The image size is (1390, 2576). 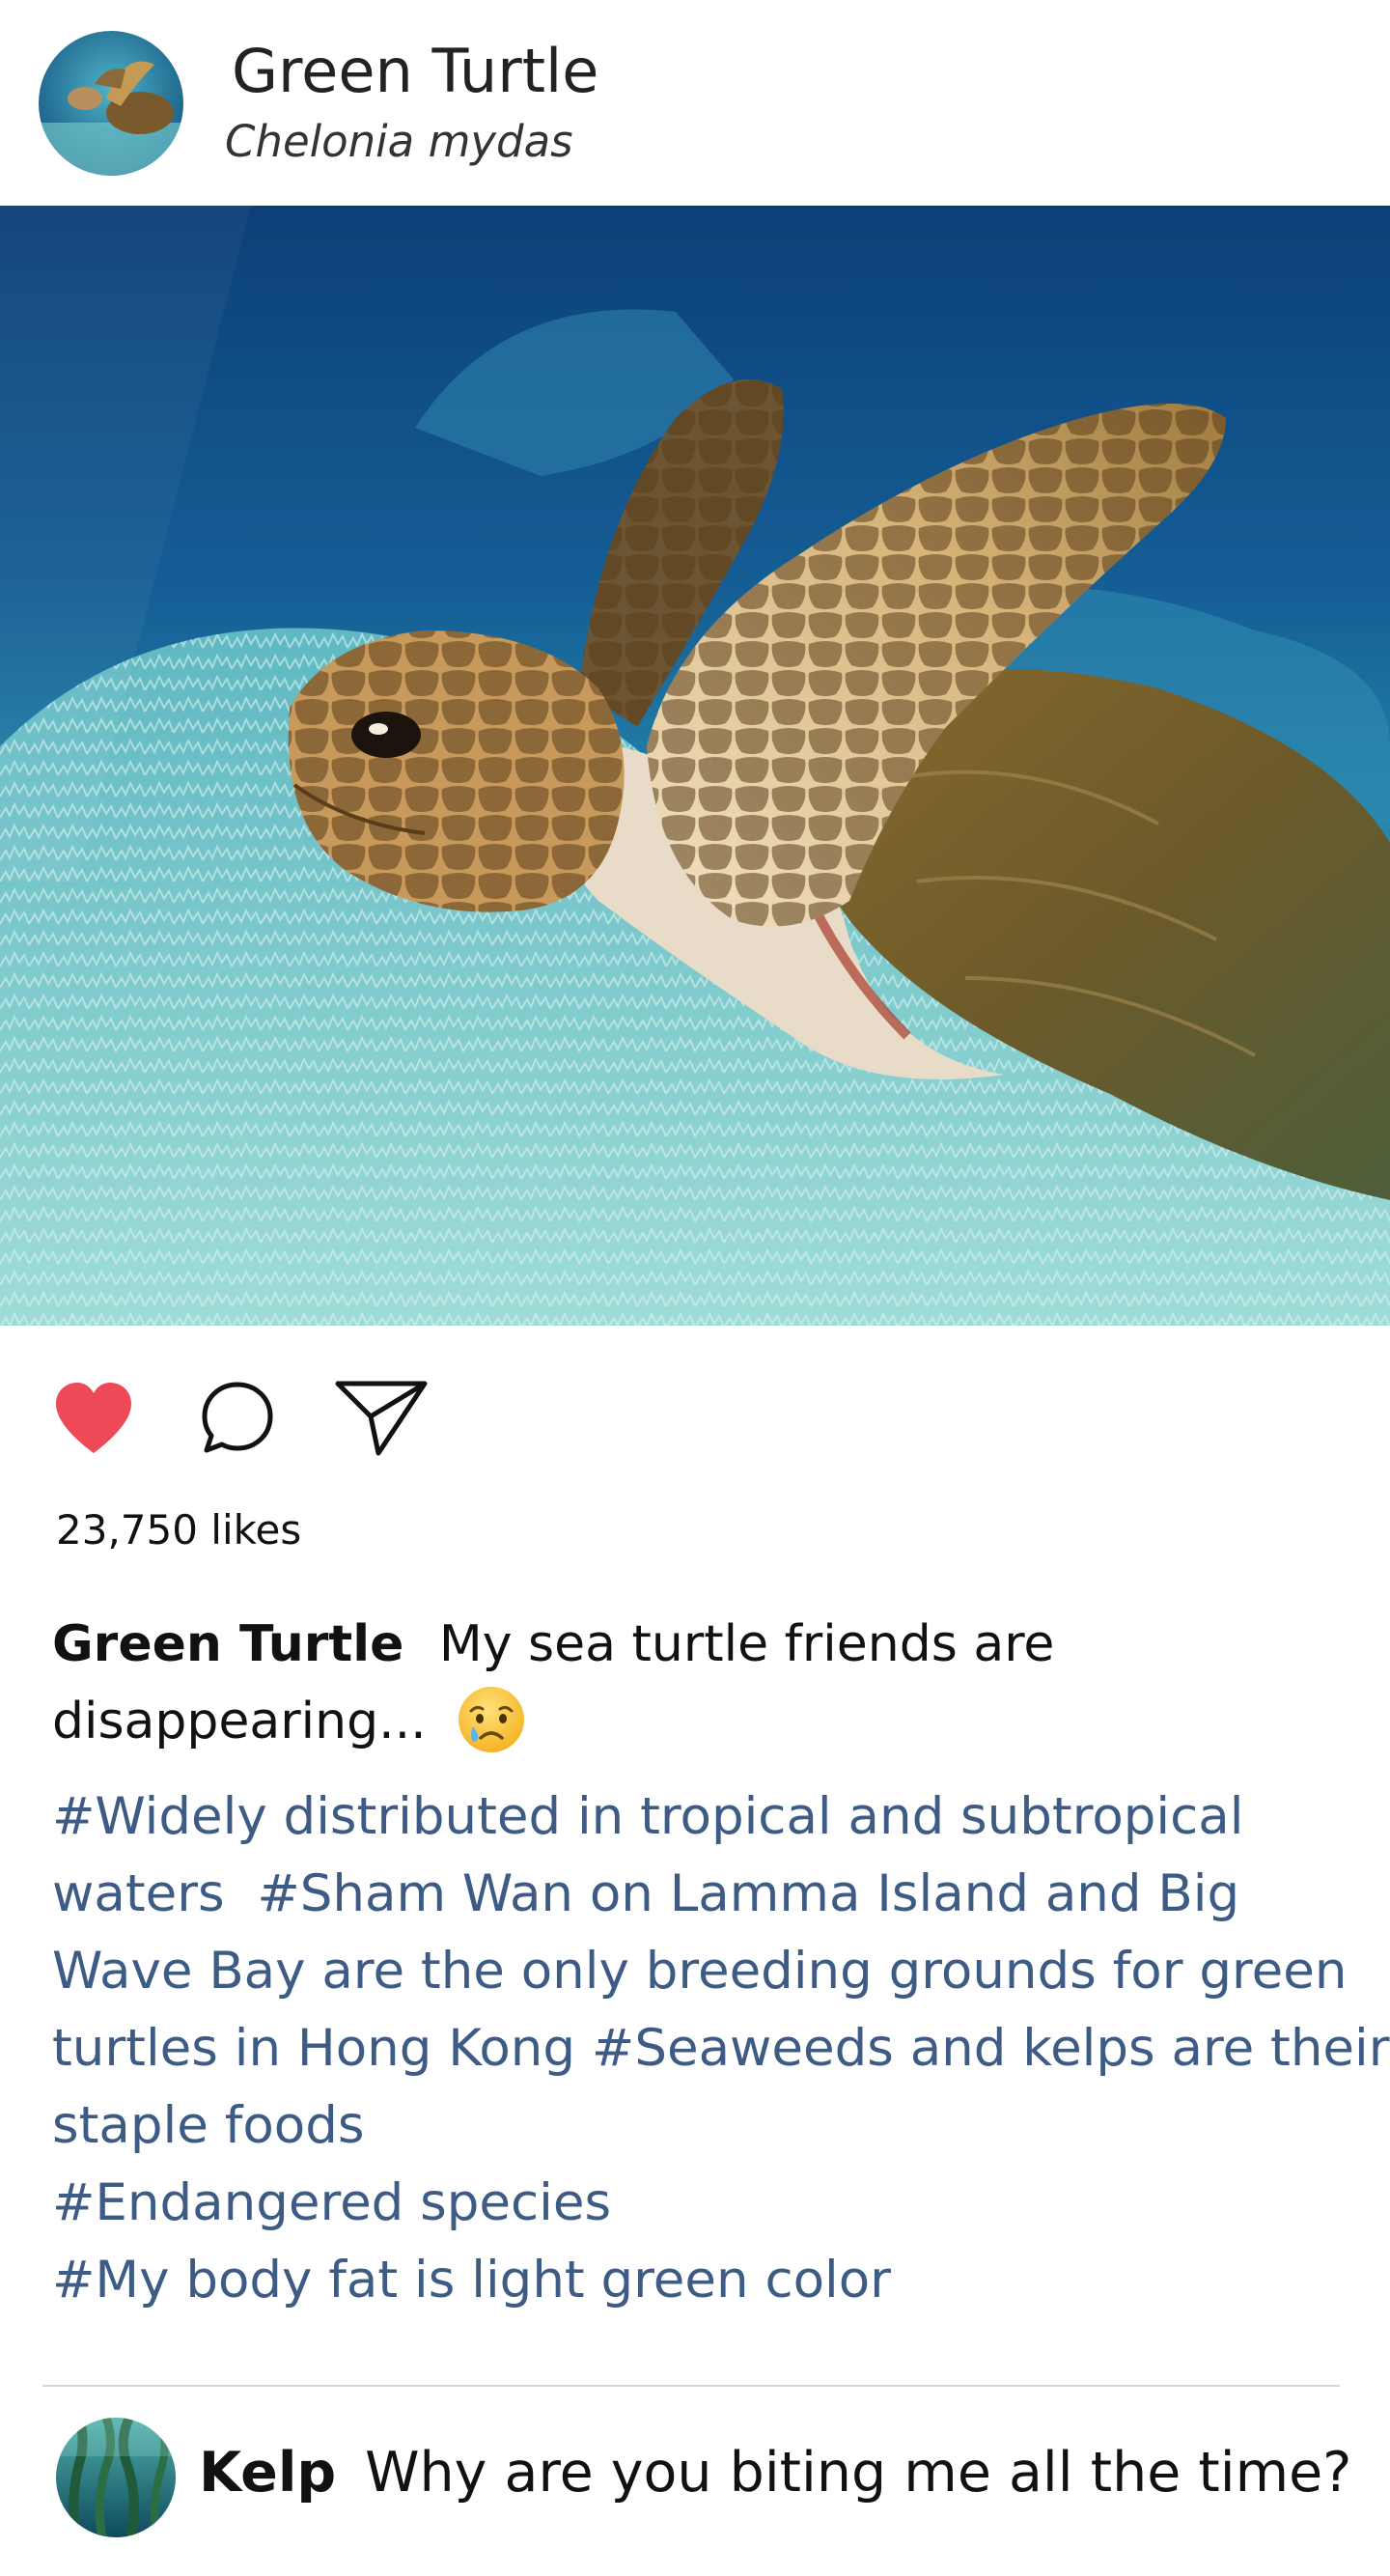 What do you see at coordinates (331, 2203) in the screenshot?
I see `hashtag: #Endangered species` at bounding box center [331, 2203].